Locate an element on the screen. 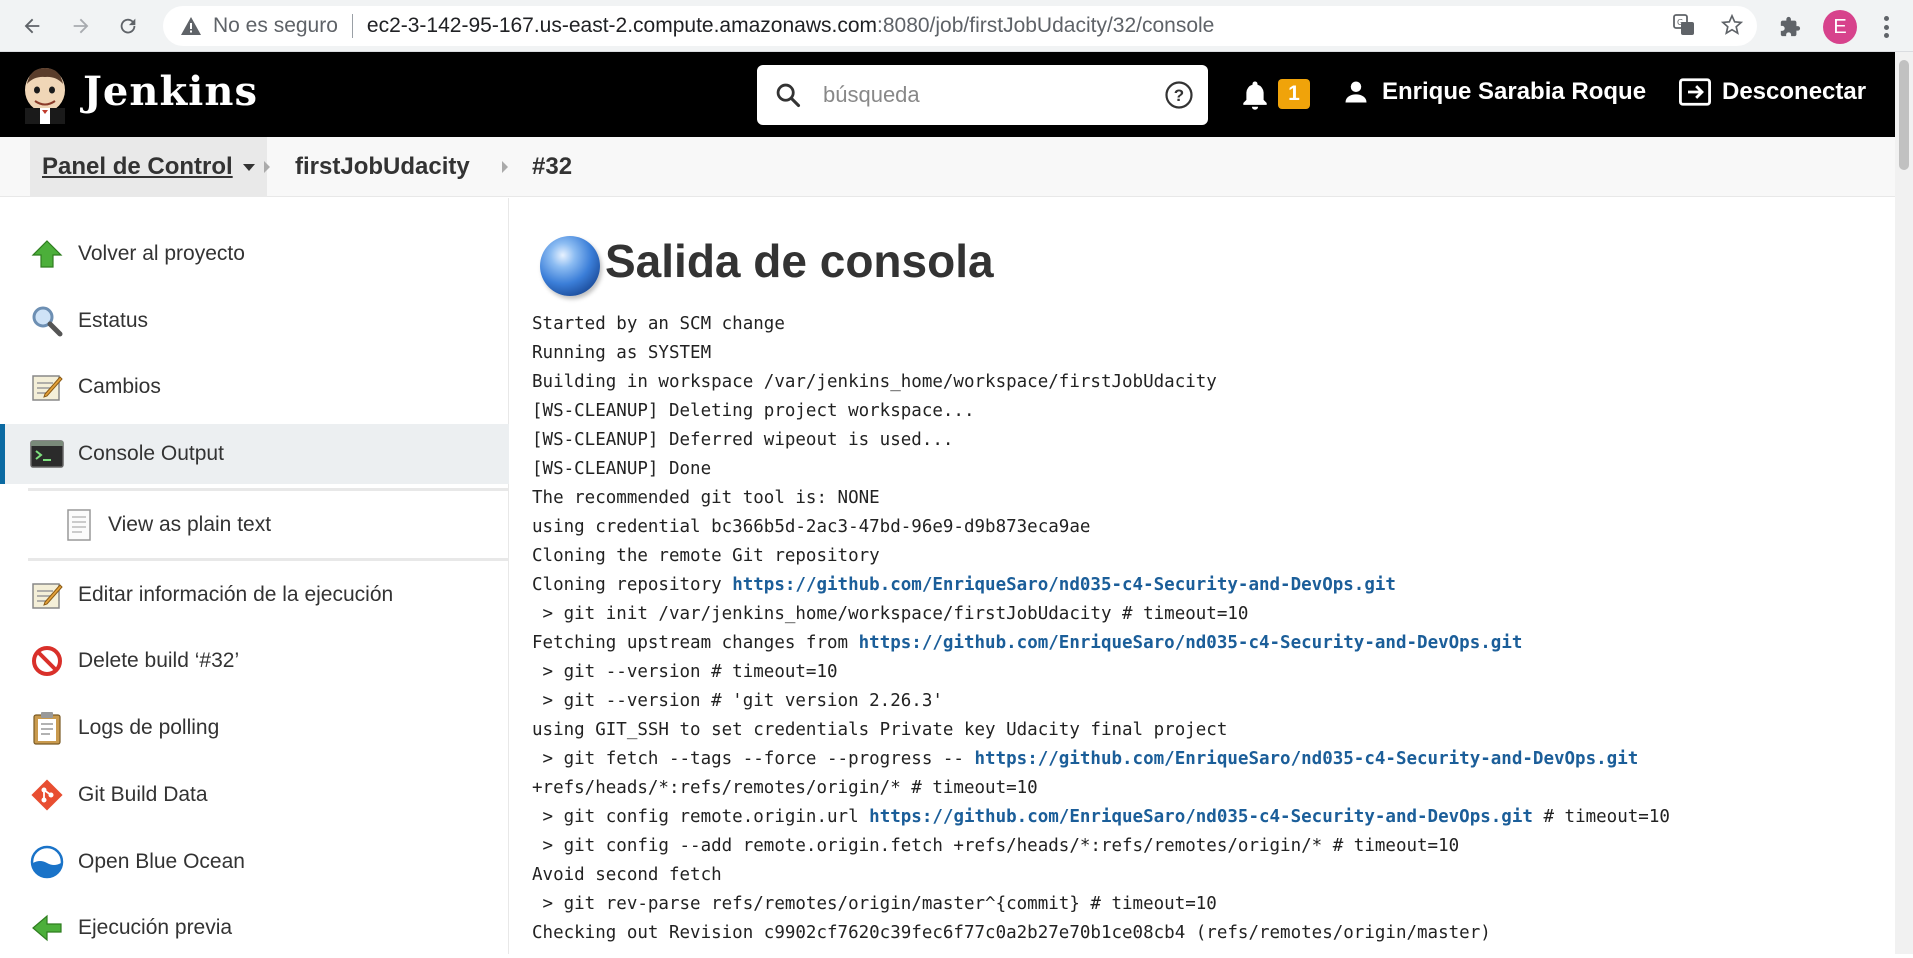 Image resolution: width=1913 pixels, height=958 pixels. bookmark-star-icon is located at coordinates (1732, 27).